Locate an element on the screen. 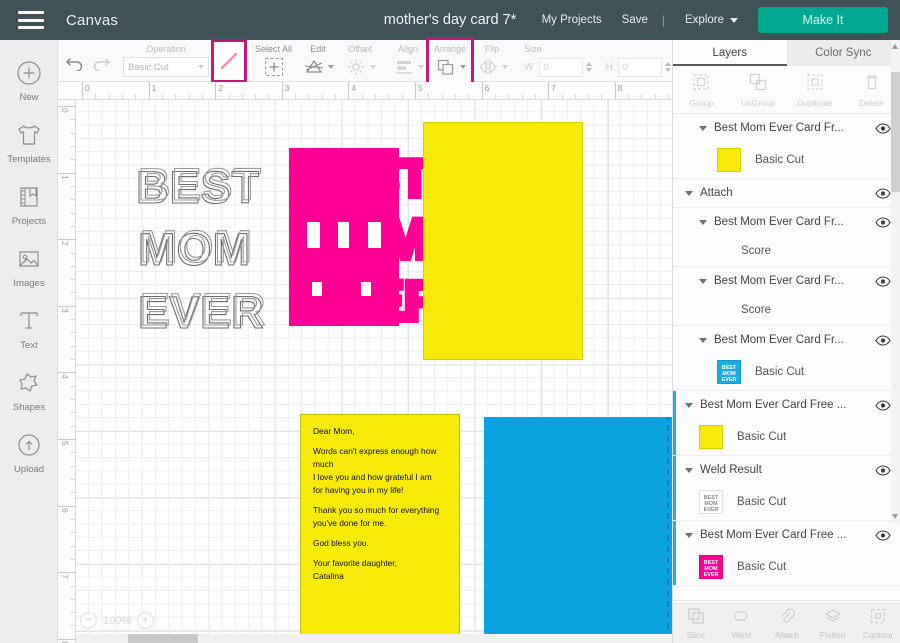 The image size is (900, 643). zoom-out-button: − is located at coordinates (88, 620).